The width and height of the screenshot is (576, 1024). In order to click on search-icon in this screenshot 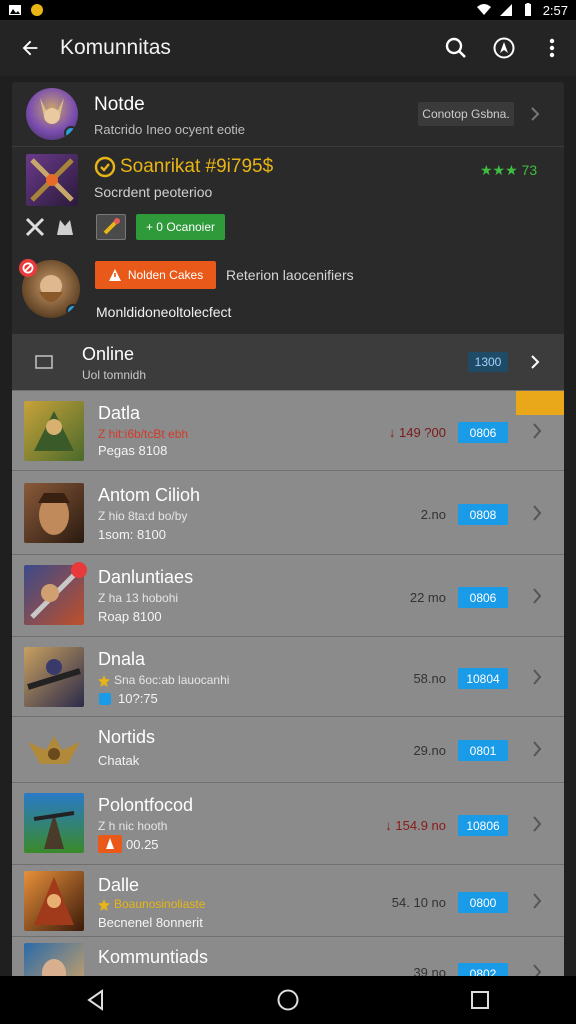, I will do `click(455, 47)`.